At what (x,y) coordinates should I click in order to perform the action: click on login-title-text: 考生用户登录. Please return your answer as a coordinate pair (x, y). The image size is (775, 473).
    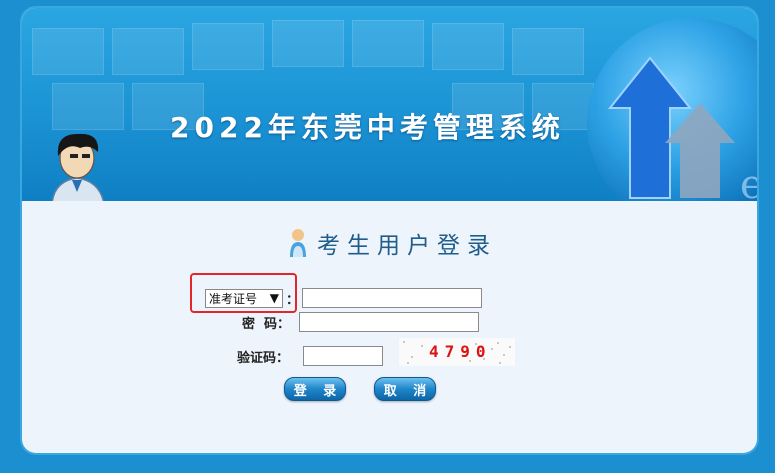
    Looking at the image, I should click on (407, 246).